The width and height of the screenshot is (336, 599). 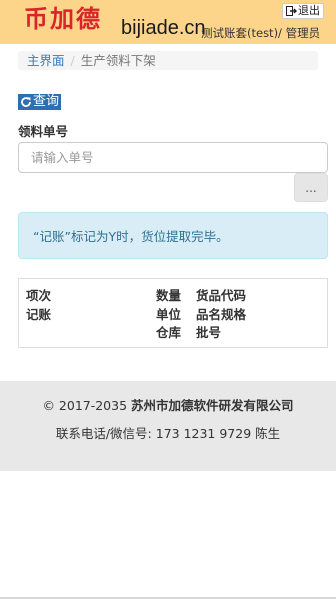 What do you see at coordinates (39, 314) in the screenshot?
I see `header-posted: 记账` at bounding box center [39, 314].